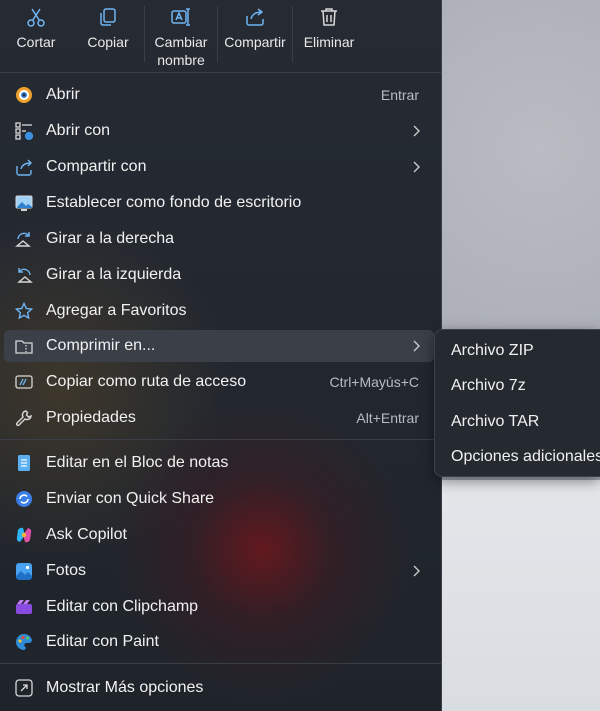  Describe the element at coordinates (387, 418) in the screenshot. I see `shortcut-label: Alt+Entrar` at that location.